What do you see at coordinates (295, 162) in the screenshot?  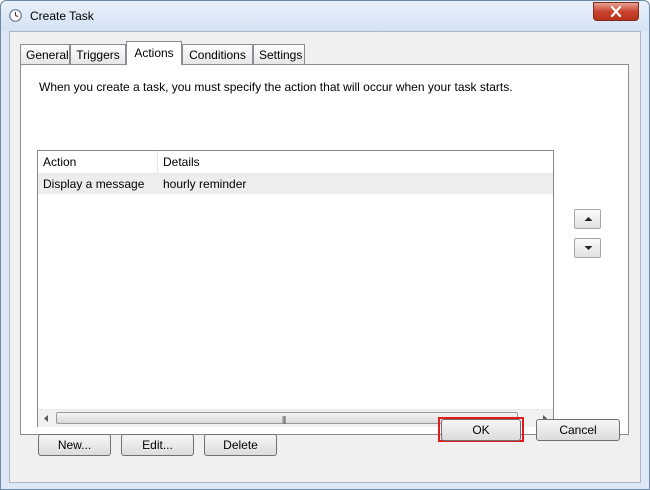 I see `list-header: Action Details` at bounding box center [295, 162].